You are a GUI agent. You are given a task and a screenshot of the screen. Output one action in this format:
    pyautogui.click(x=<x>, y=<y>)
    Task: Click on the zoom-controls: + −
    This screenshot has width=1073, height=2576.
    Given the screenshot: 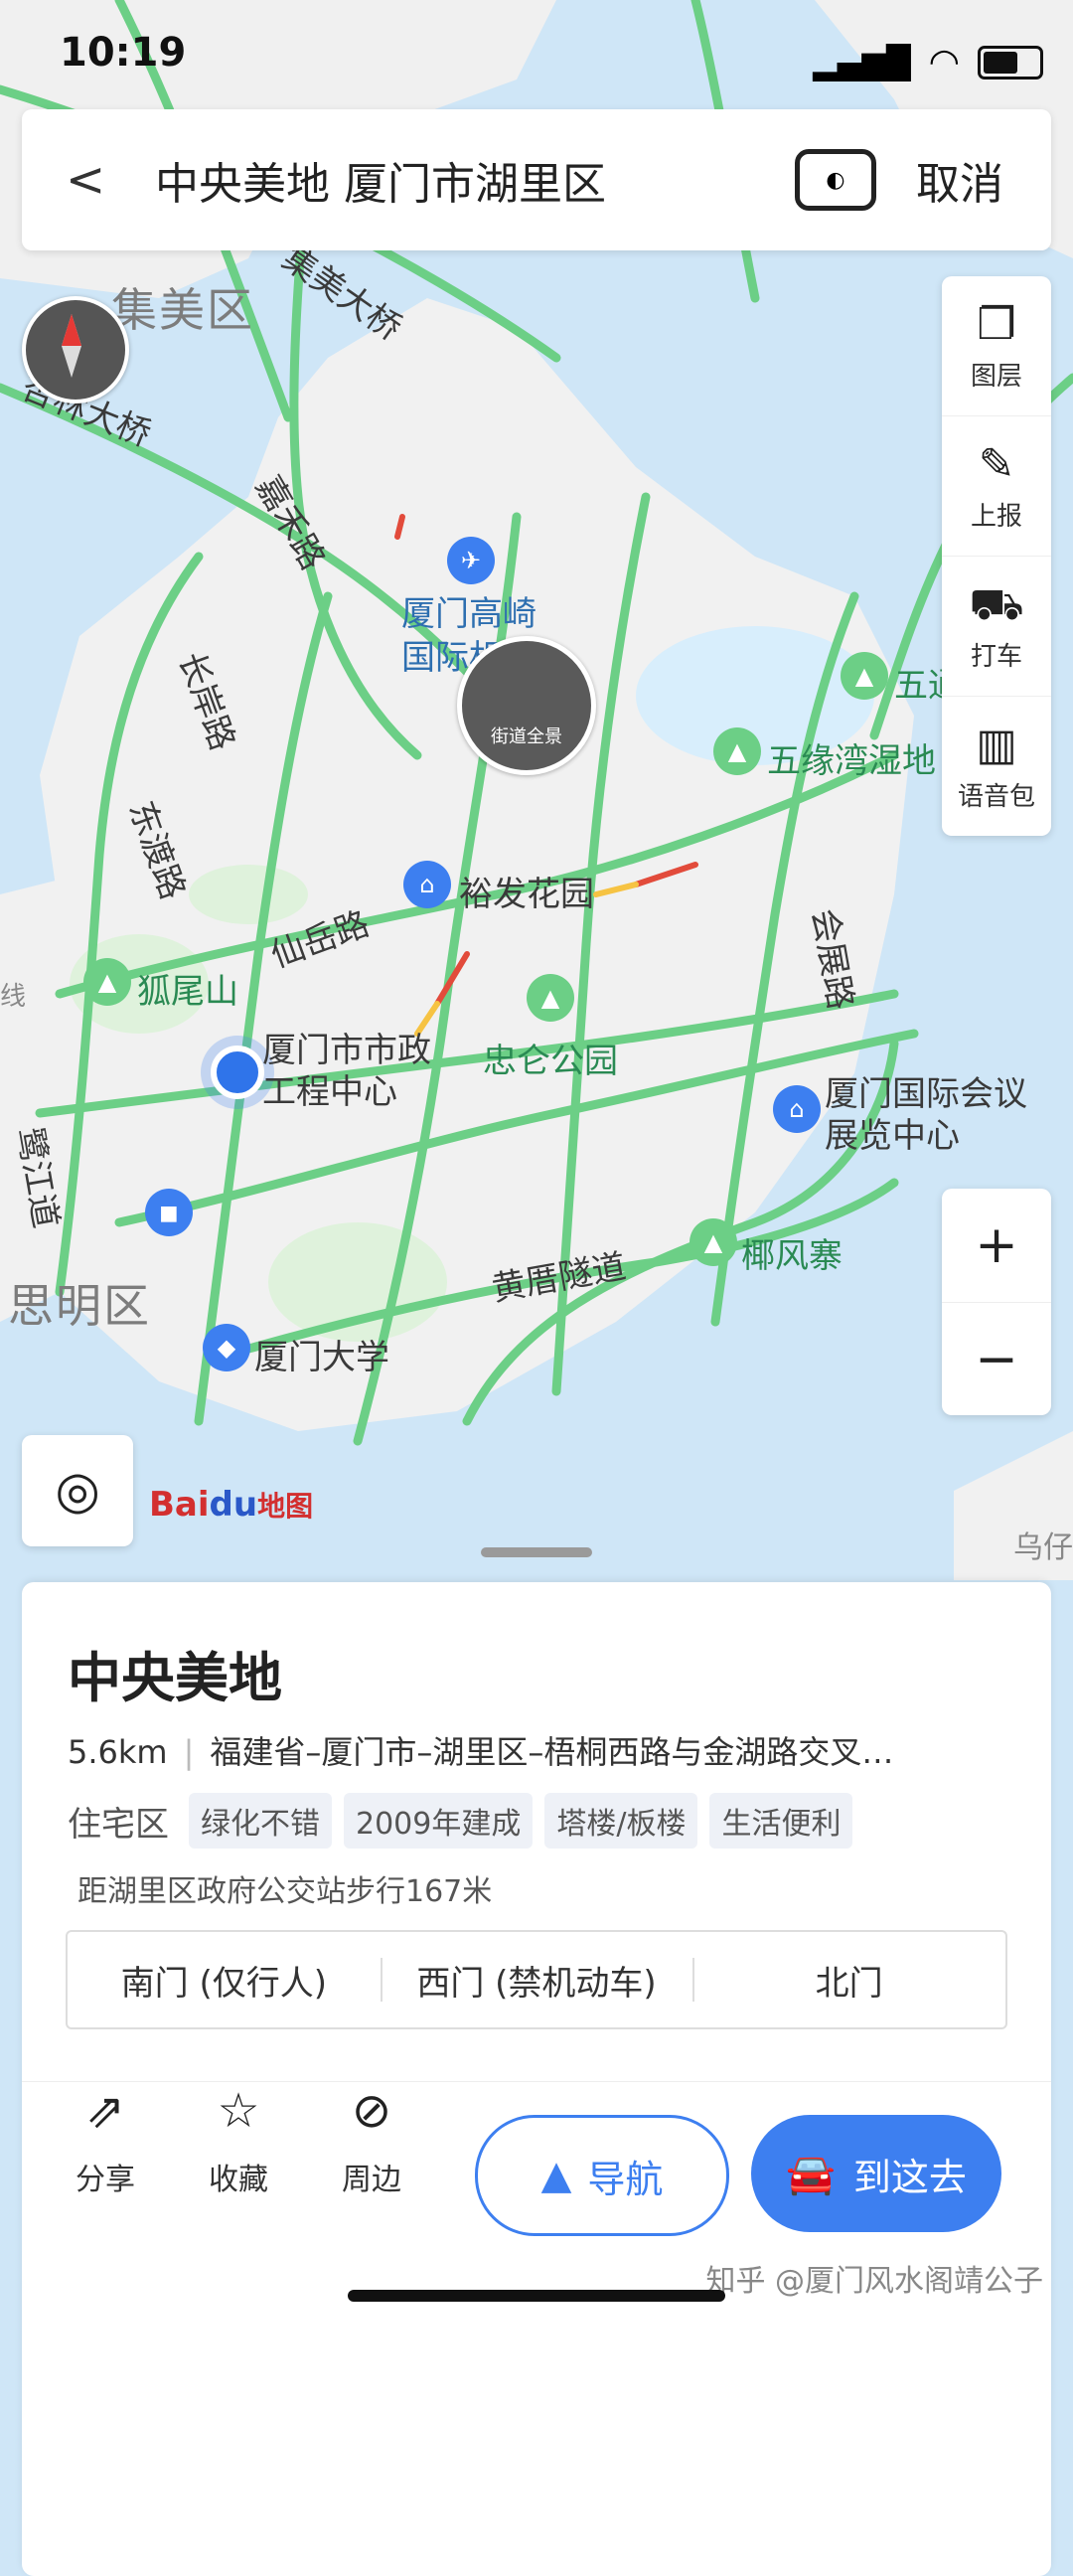 What is the action you would take?
    pyautogui.click(x=996, y=1302)
    